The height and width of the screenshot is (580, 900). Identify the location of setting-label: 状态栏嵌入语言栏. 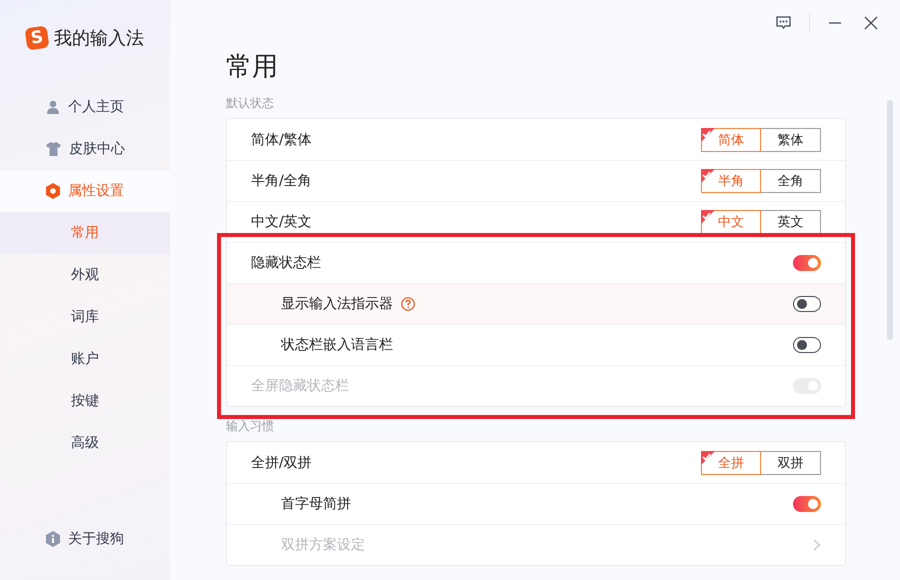
(337, 345).